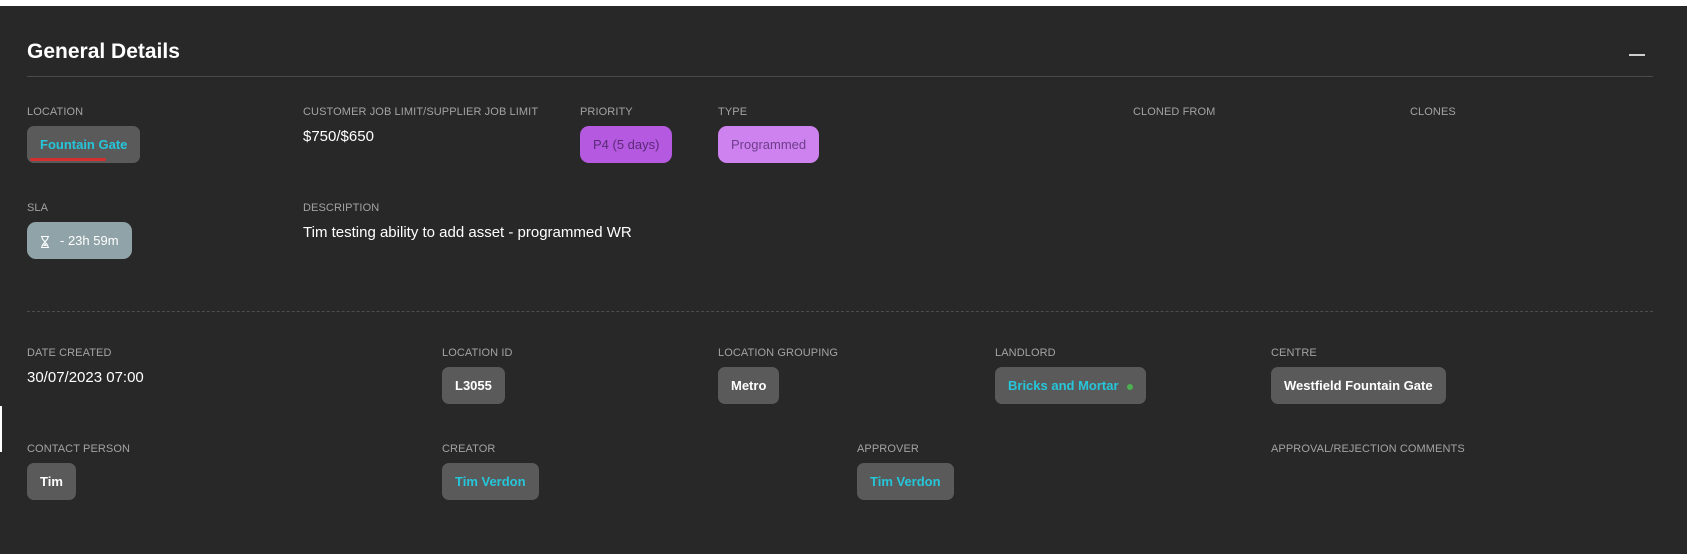 The image size is (1687, 554). Describe the element at coordinates (78, 471) in the screenshot. I see `contact-person-field: CONTACT PERSON Tim` at that location.